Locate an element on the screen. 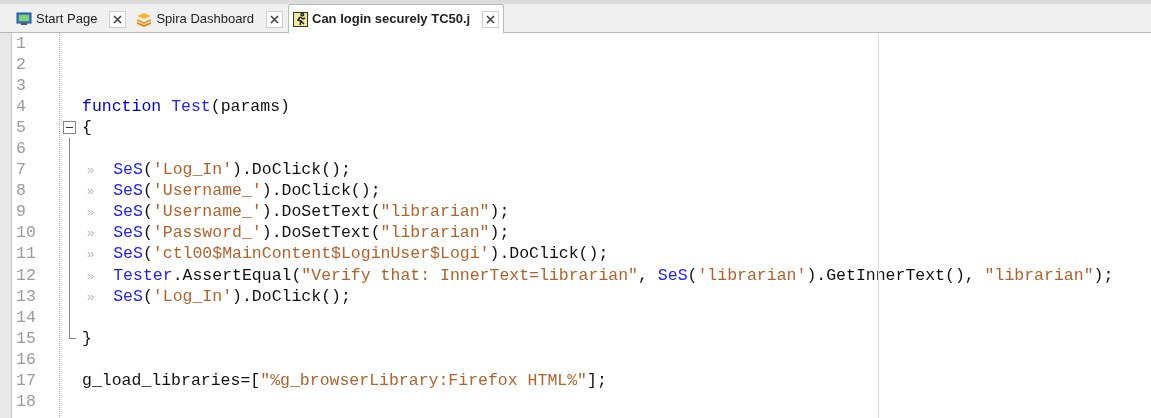 The width and height of the screenshot is (1151, 418). code-string: "Verify that: InnerText=librarian" is located at coordinates (469, 275).